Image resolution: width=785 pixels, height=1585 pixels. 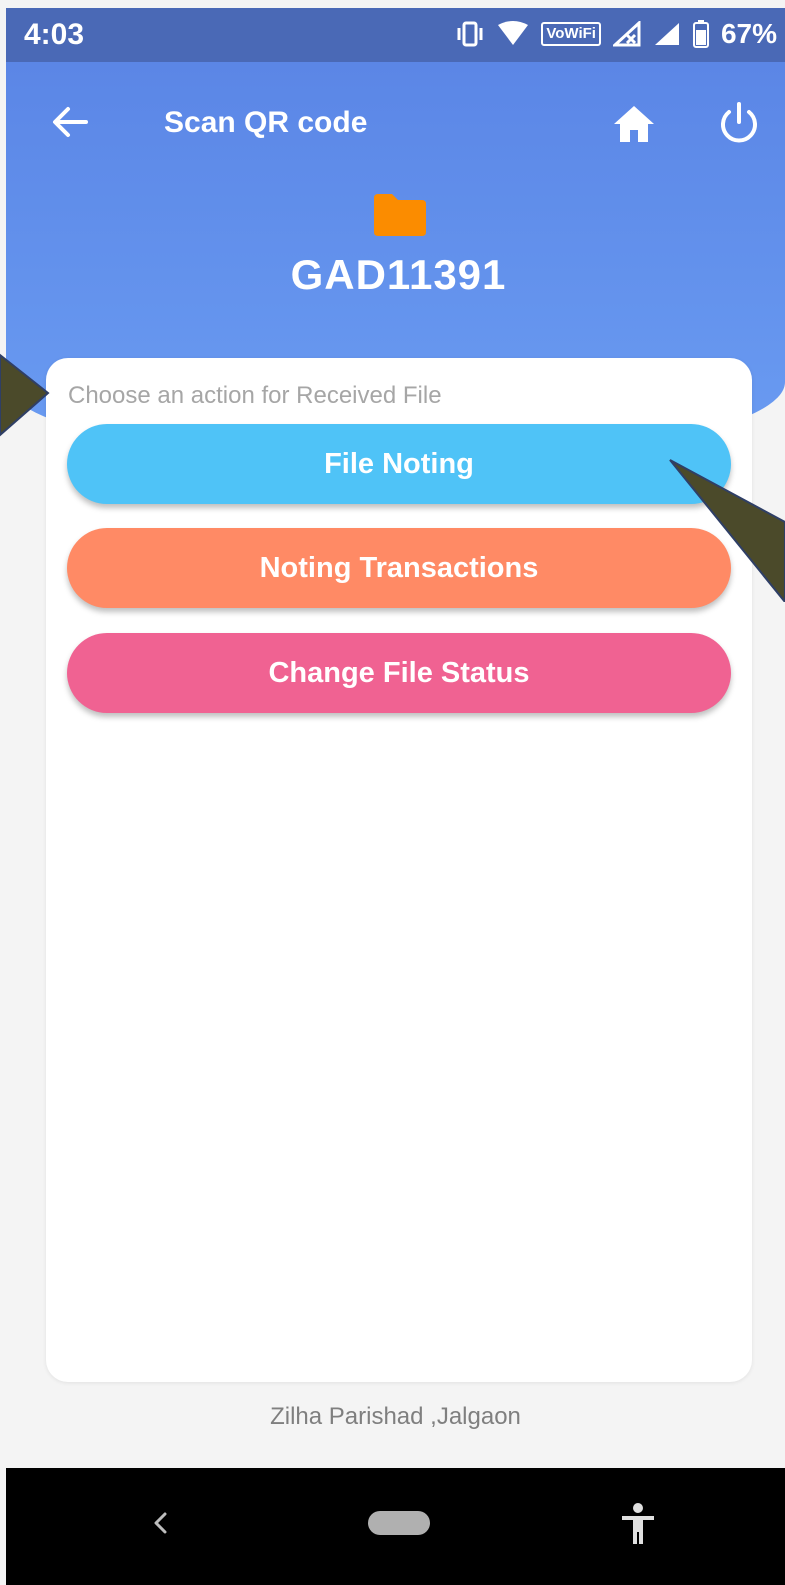 I want to click on status-bar: 4:03 VoWiFi 67%, so click(x=395, y=35).